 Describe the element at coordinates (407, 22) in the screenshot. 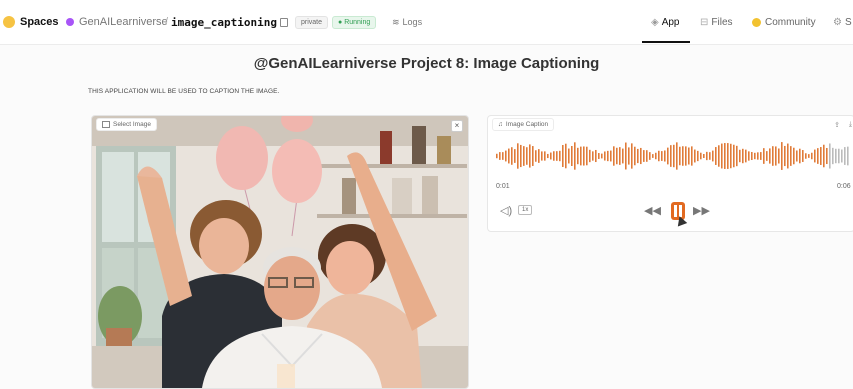

I see `logs-button: ≋ Logs` at that location.